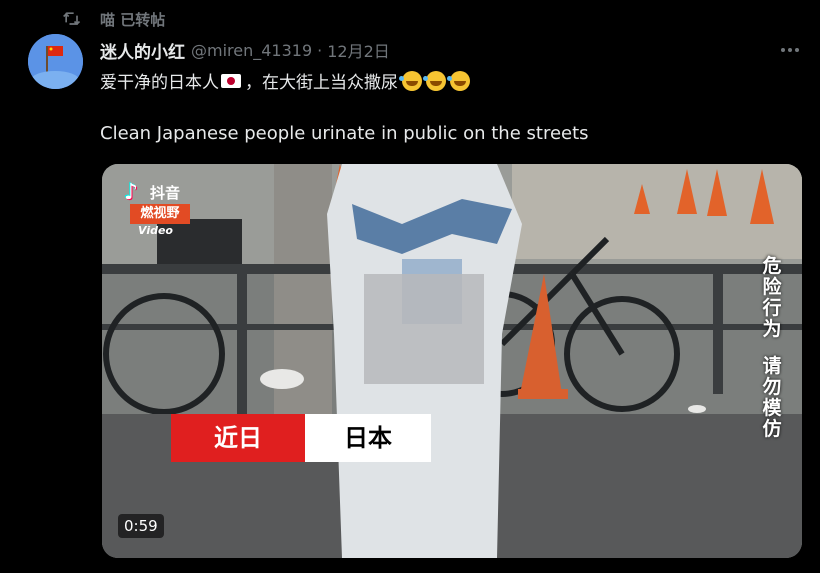  I want to click on post-header: 迷人的小红 @miren_41319 · 12月2日, so click(245, 50).